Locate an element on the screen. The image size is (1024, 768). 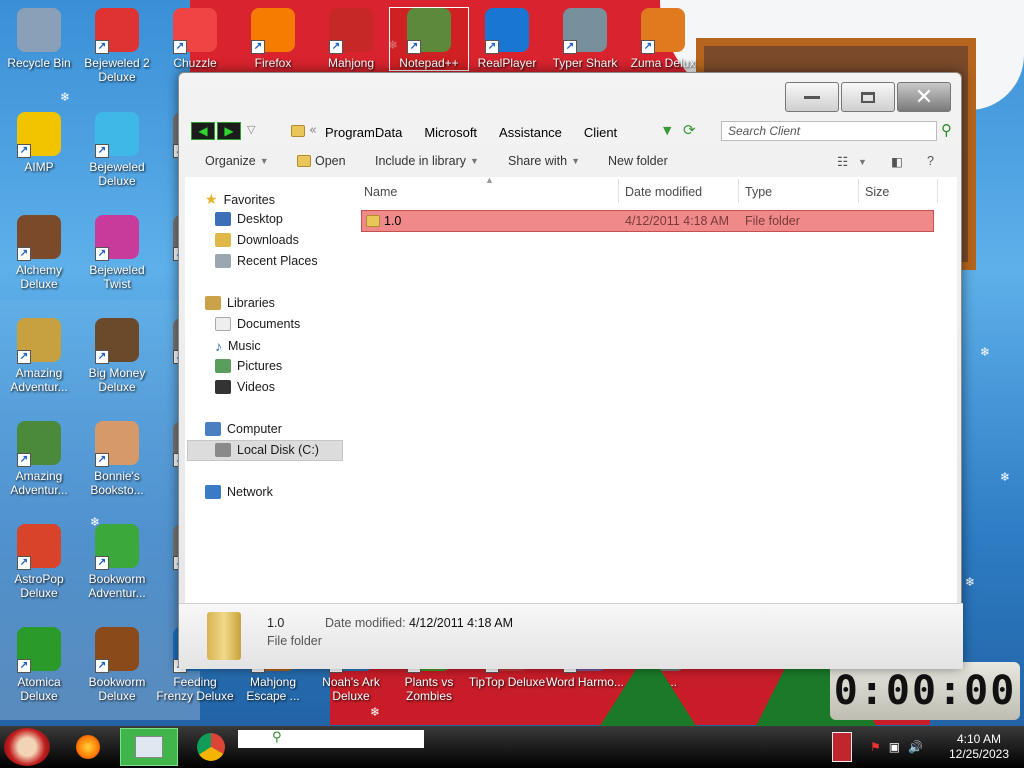
include-label: Include in library is located at coordinates (421, 161).